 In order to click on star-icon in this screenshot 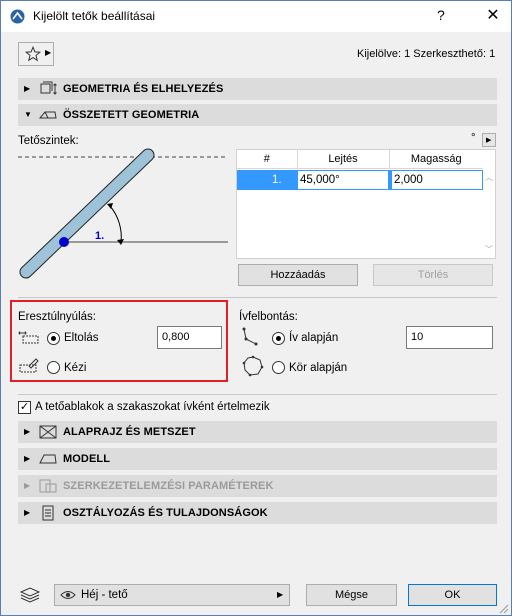, I will do `click(33, 54)`.